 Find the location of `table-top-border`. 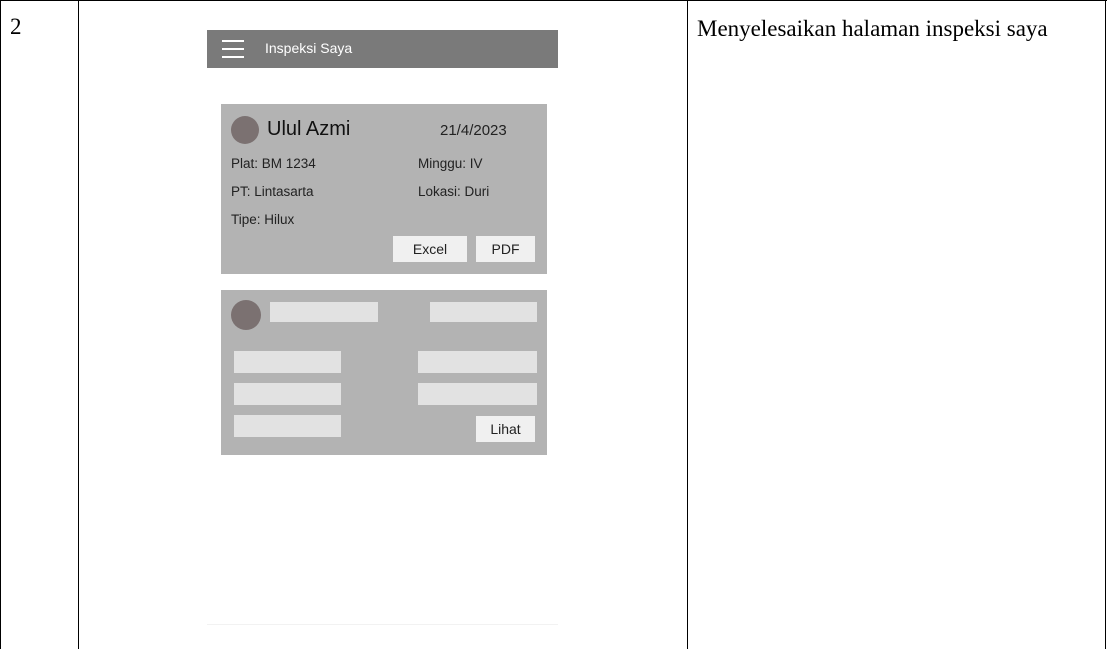

table-top-border is located at coordinates (553, 0).